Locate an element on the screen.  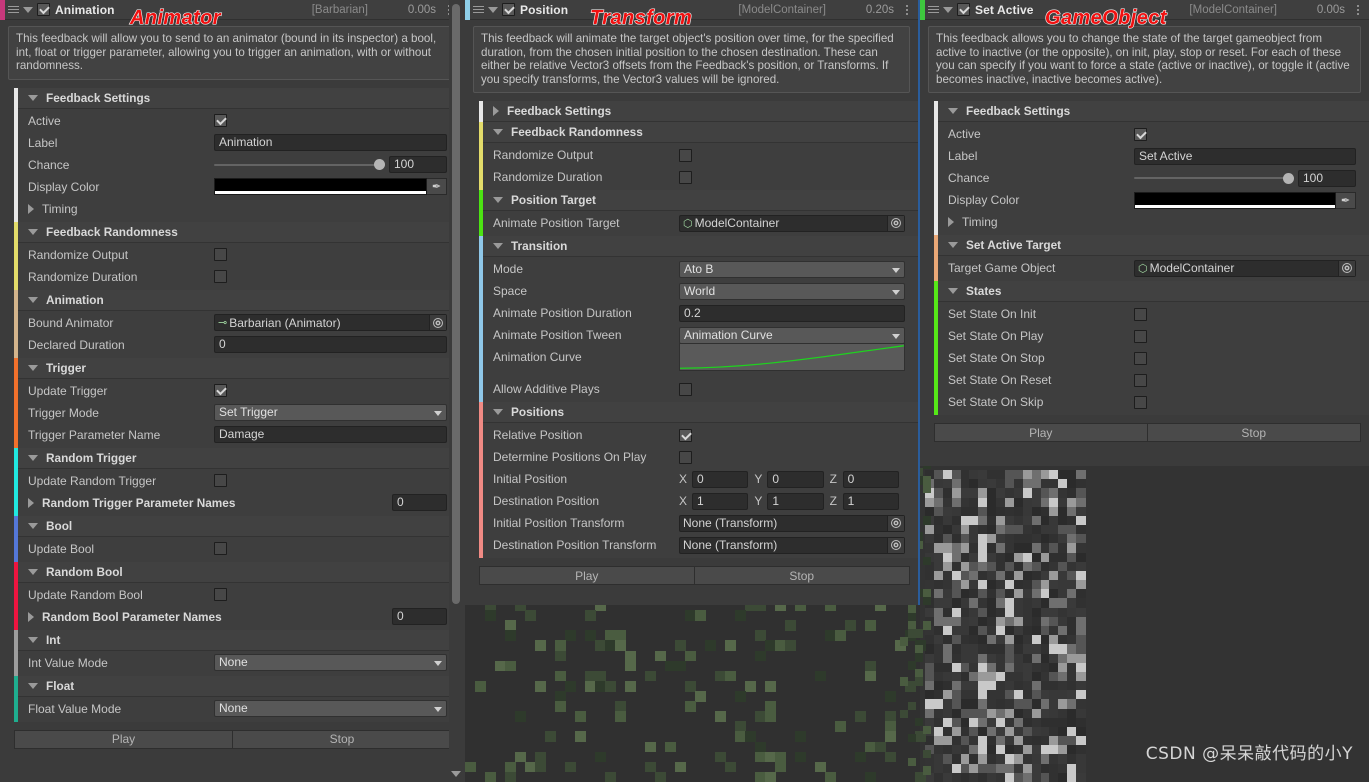
text-input-label: Set Active is located at coordinates (1245, 156).